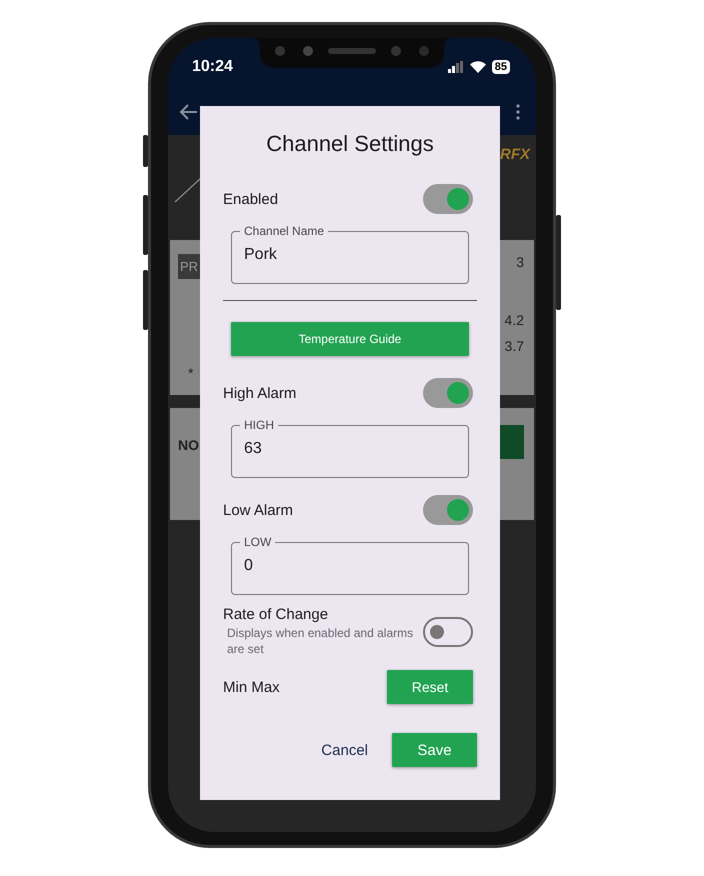  What do you see at coordinates (501, 67) in the screenshot?
I see `battery-indicator: 85` at bounding box center [501, 67].